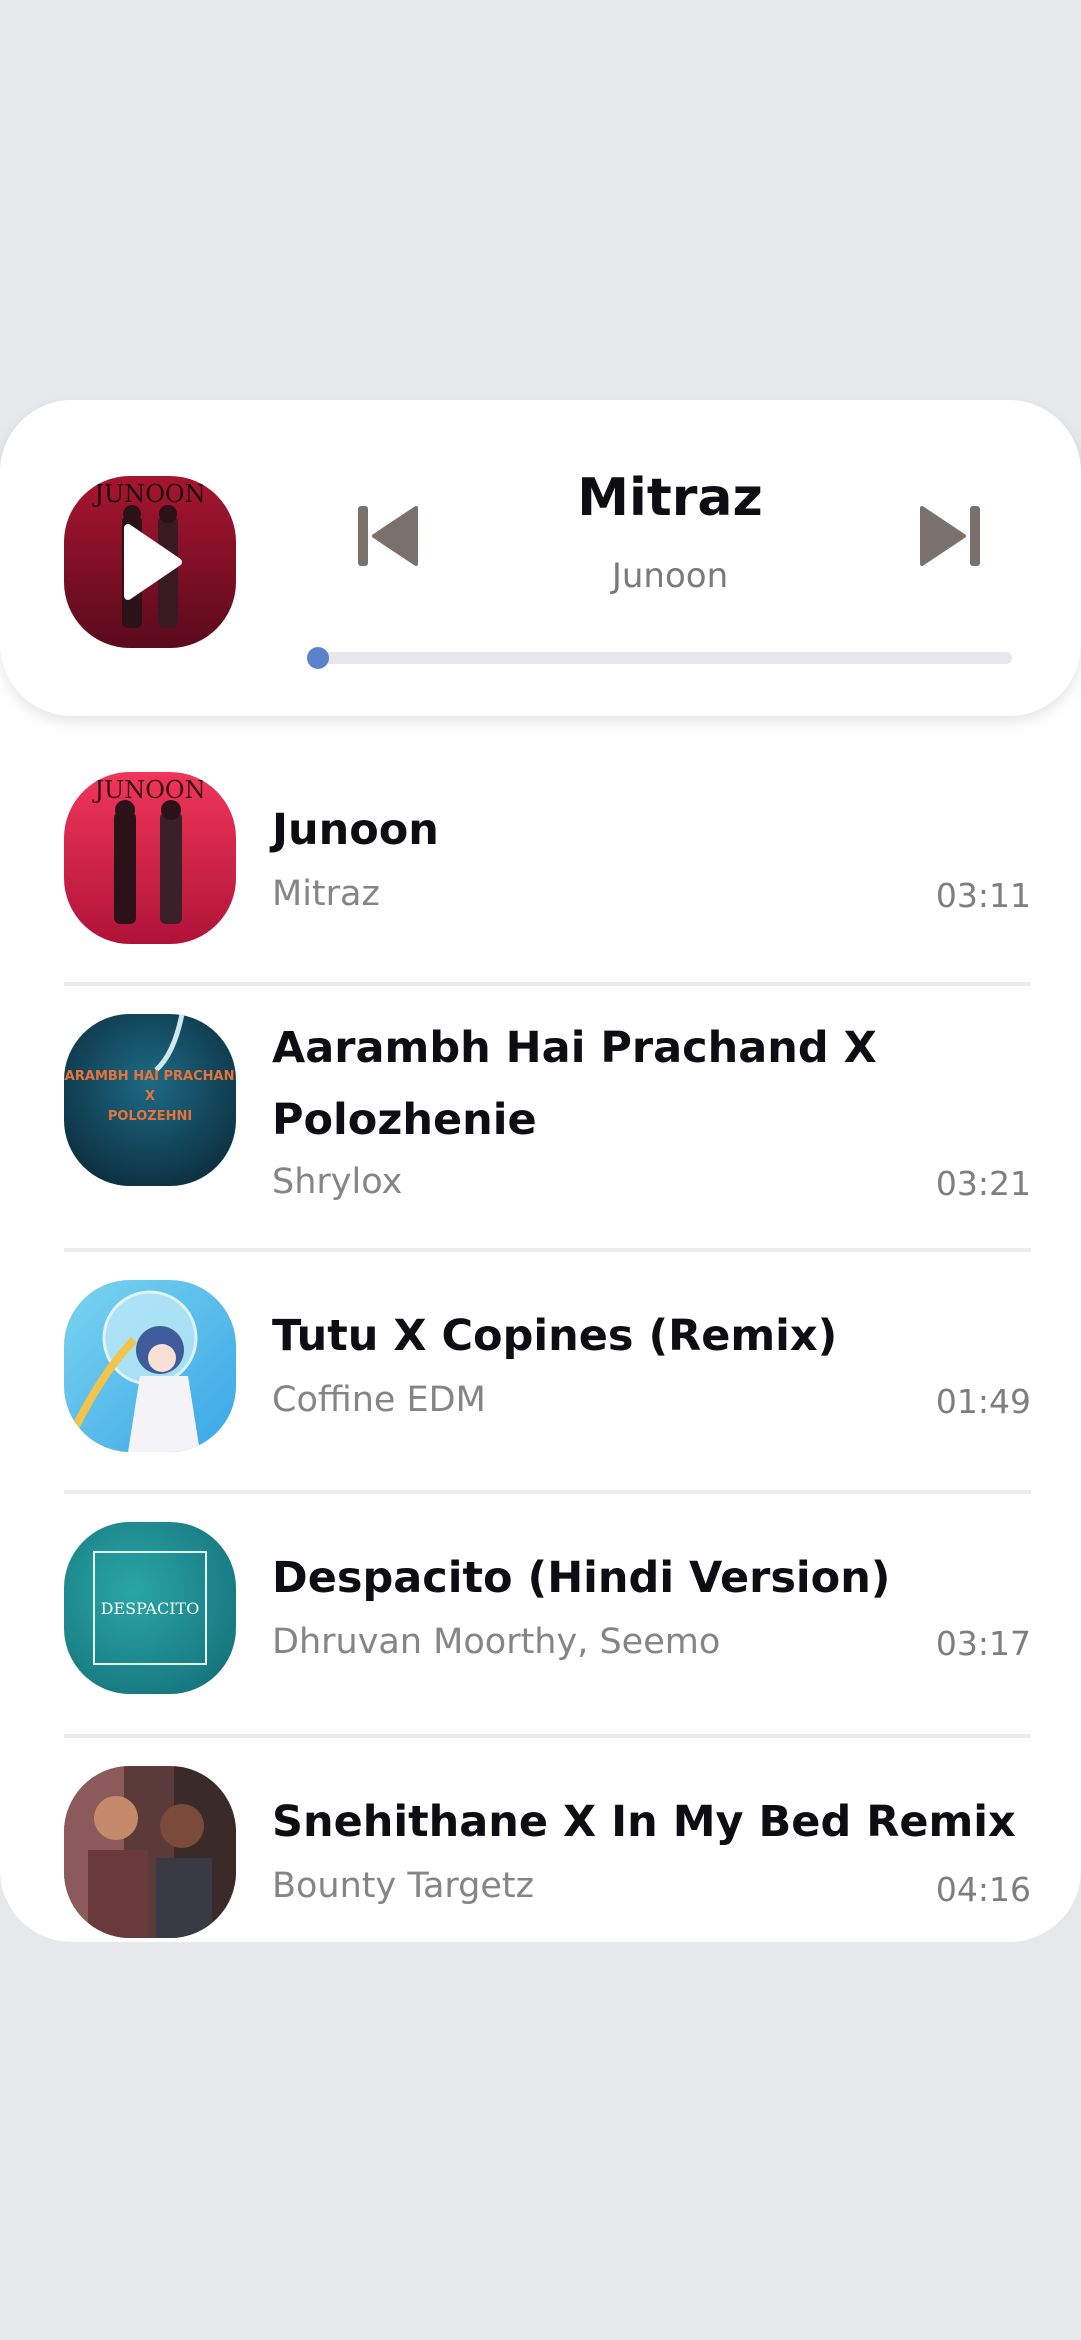 The width and height of the screenshot is (1081, 2340). I want to click on now-playing-cover: JUNOON, so click(150, 562).